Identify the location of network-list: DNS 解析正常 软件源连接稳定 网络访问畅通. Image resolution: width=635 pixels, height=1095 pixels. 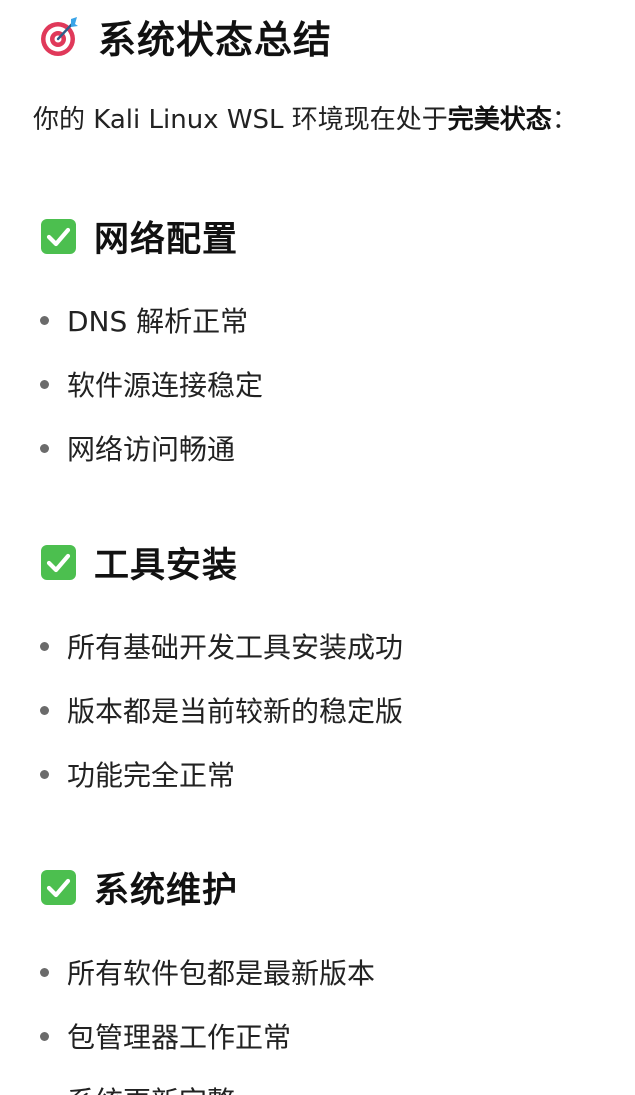
(151, 384).